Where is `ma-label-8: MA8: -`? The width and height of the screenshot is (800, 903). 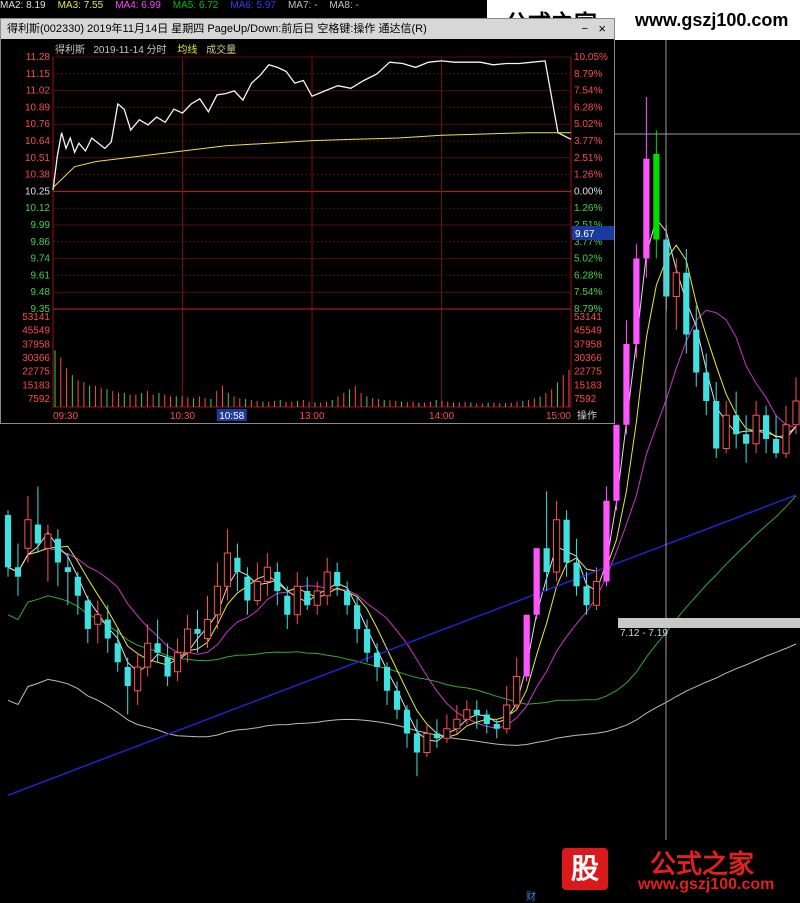 ma-label-8: MA8: - is located at coordinates (344, 5).